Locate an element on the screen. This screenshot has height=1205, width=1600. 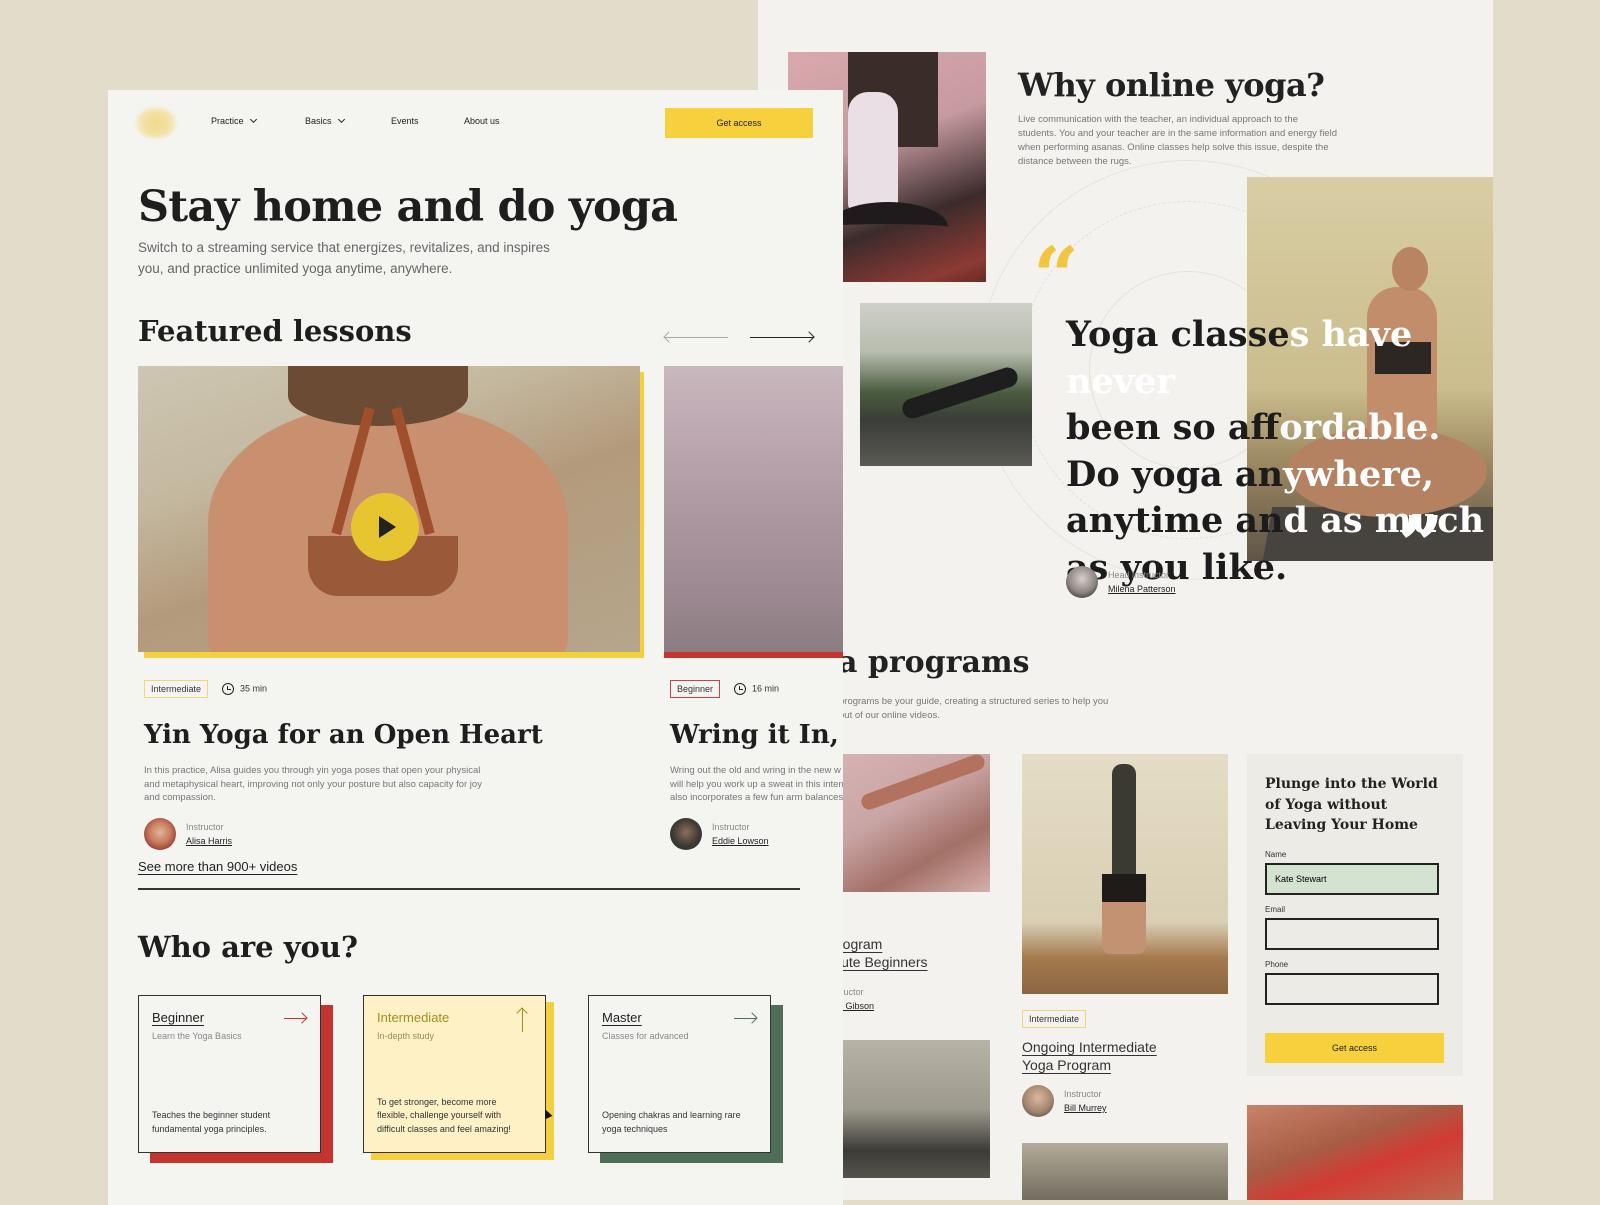
card-subtitle: Classes for advanced is located at coordinates (645, 1036).